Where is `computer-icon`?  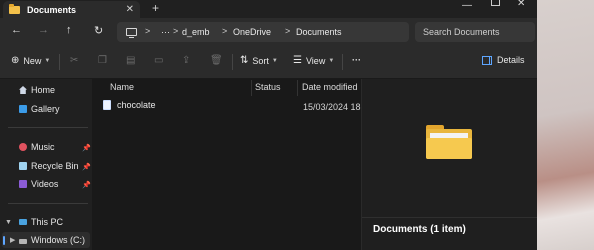 computer-icon is located at coordinates (131, 33).